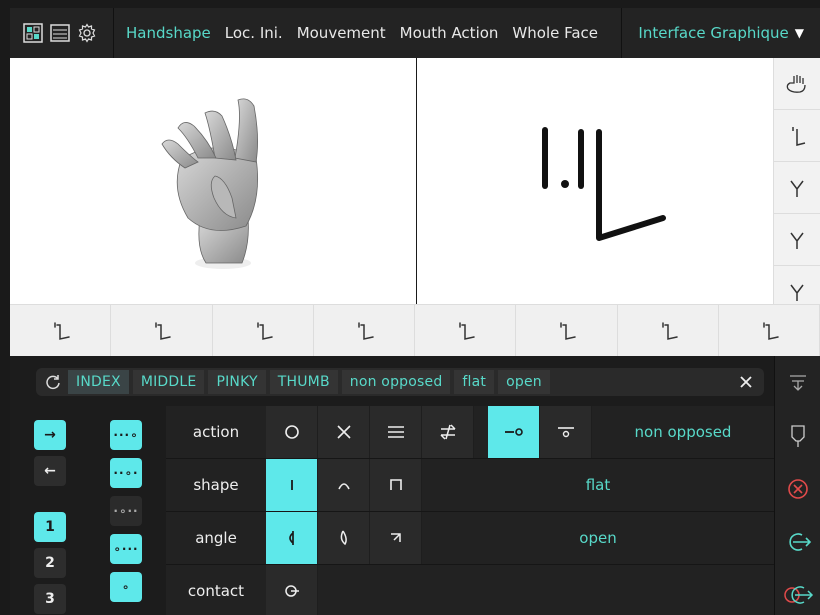 This screenshot has height=615, width=820. What do you see at coordinates (237, 382) in the screenshot?
I see `filter-chip-pinky: PINKY` at bounding box center [237, 382].